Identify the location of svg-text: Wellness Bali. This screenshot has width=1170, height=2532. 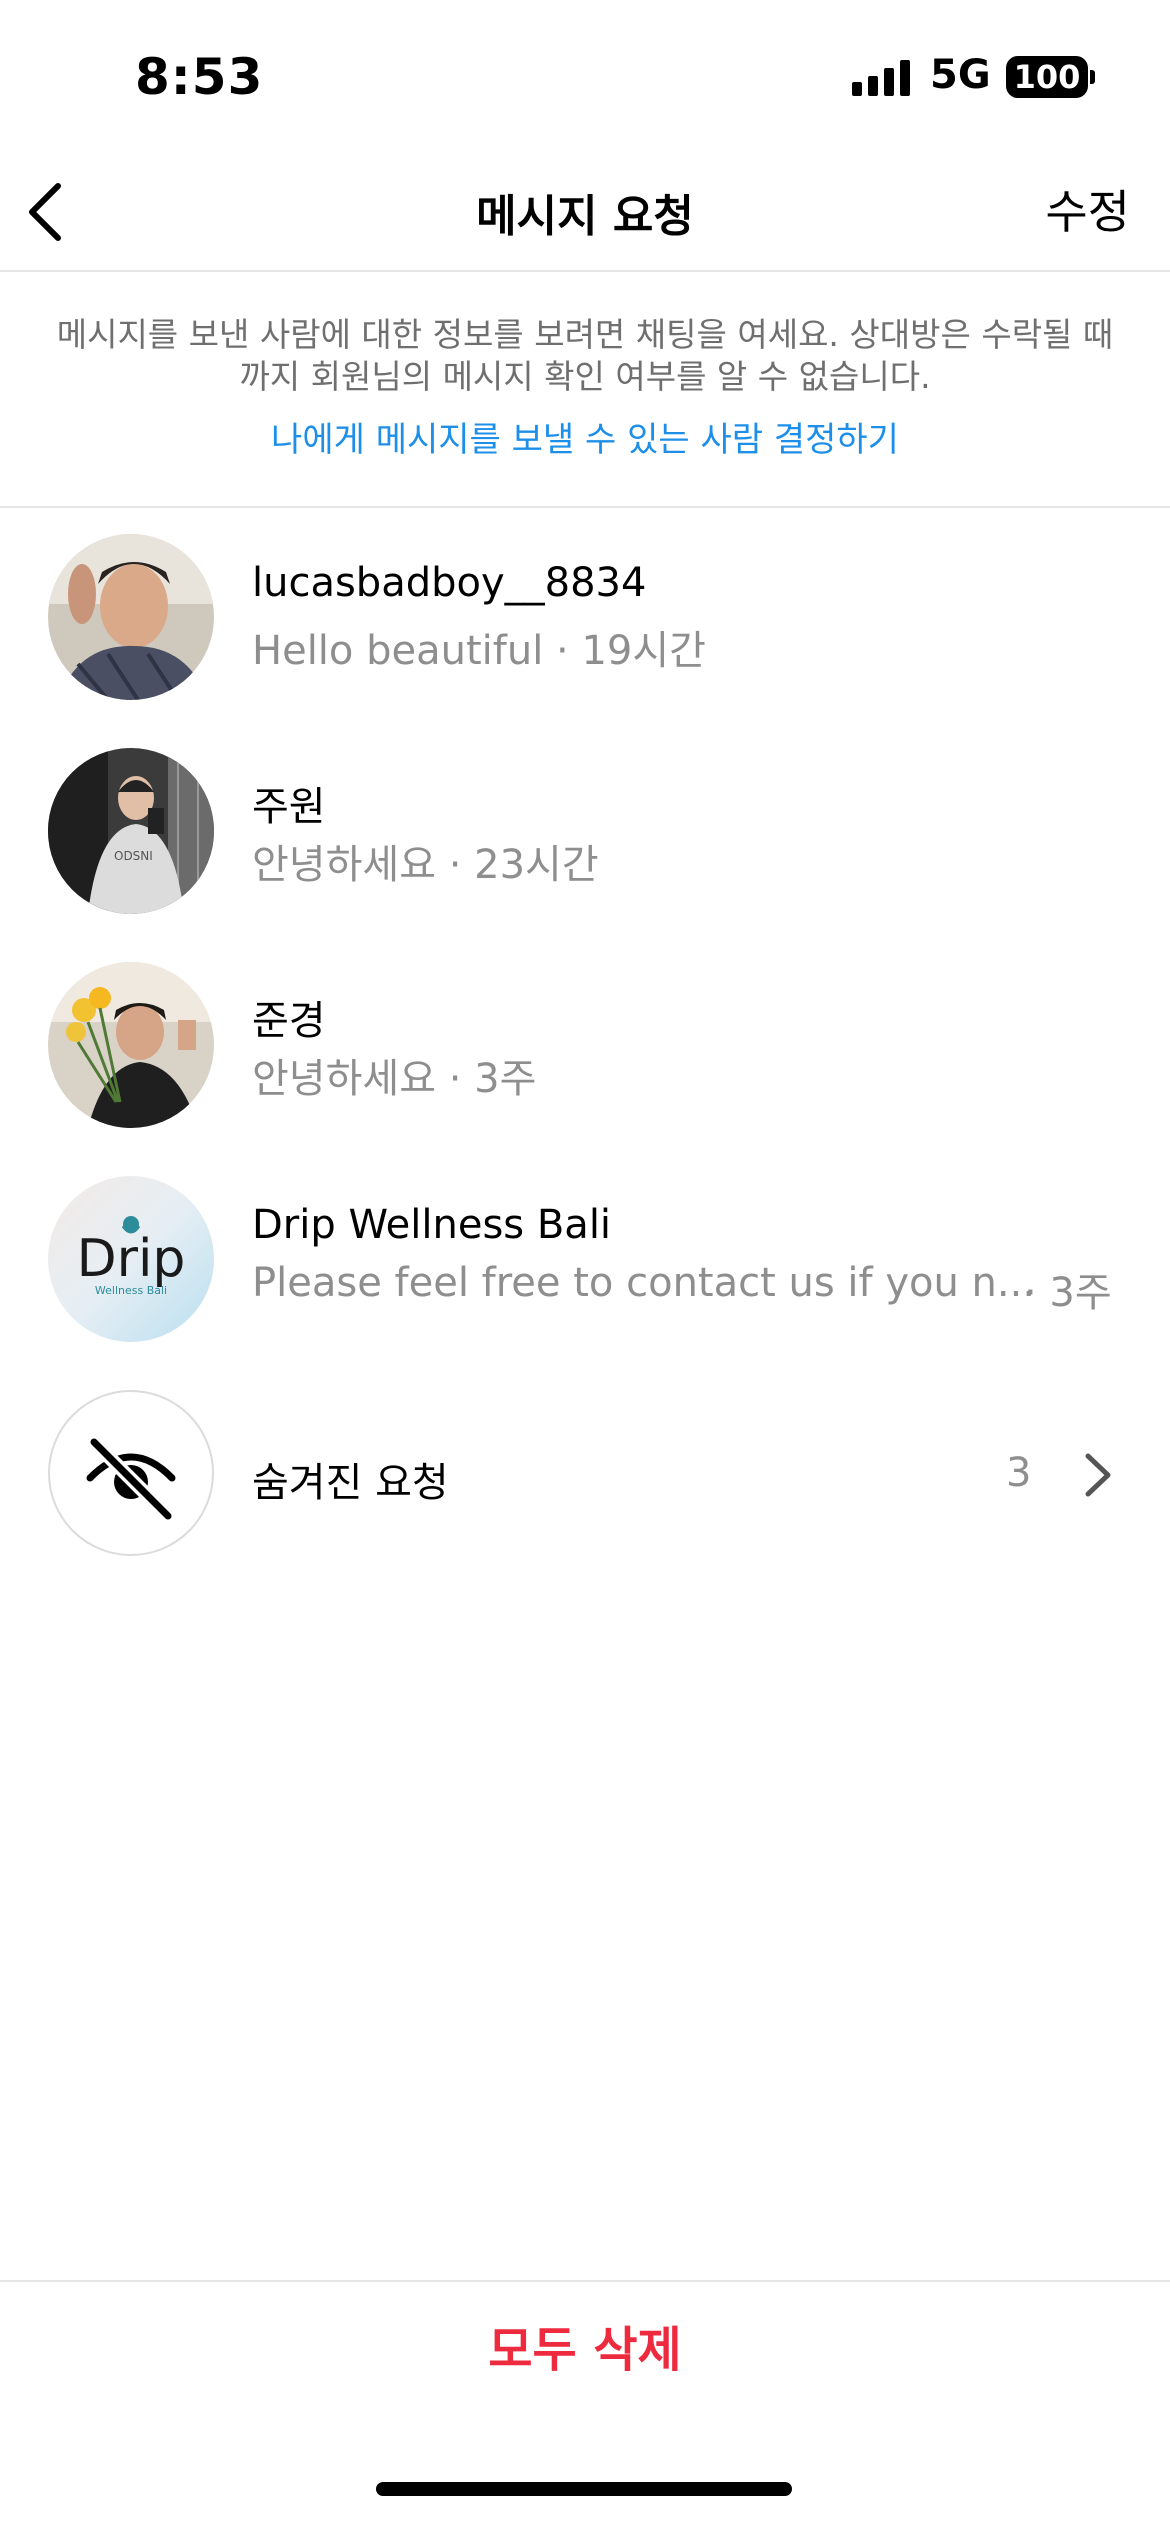
(131, 1290).